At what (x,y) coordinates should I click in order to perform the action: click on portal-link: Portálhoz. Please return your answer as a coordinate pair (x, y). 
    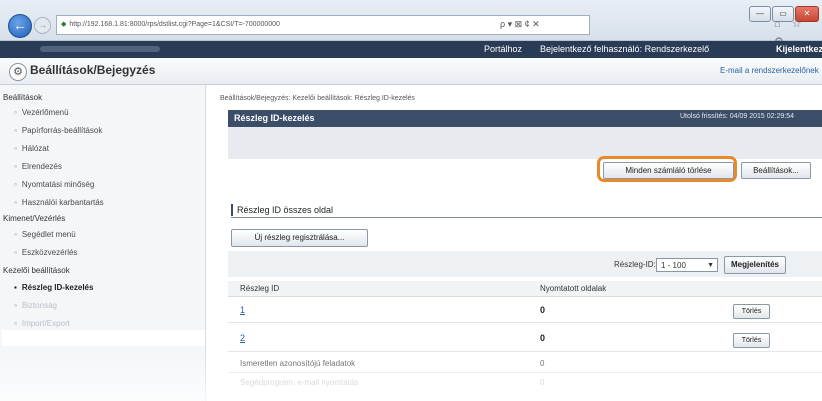
    Looking at the image, I should click on (503, 49).